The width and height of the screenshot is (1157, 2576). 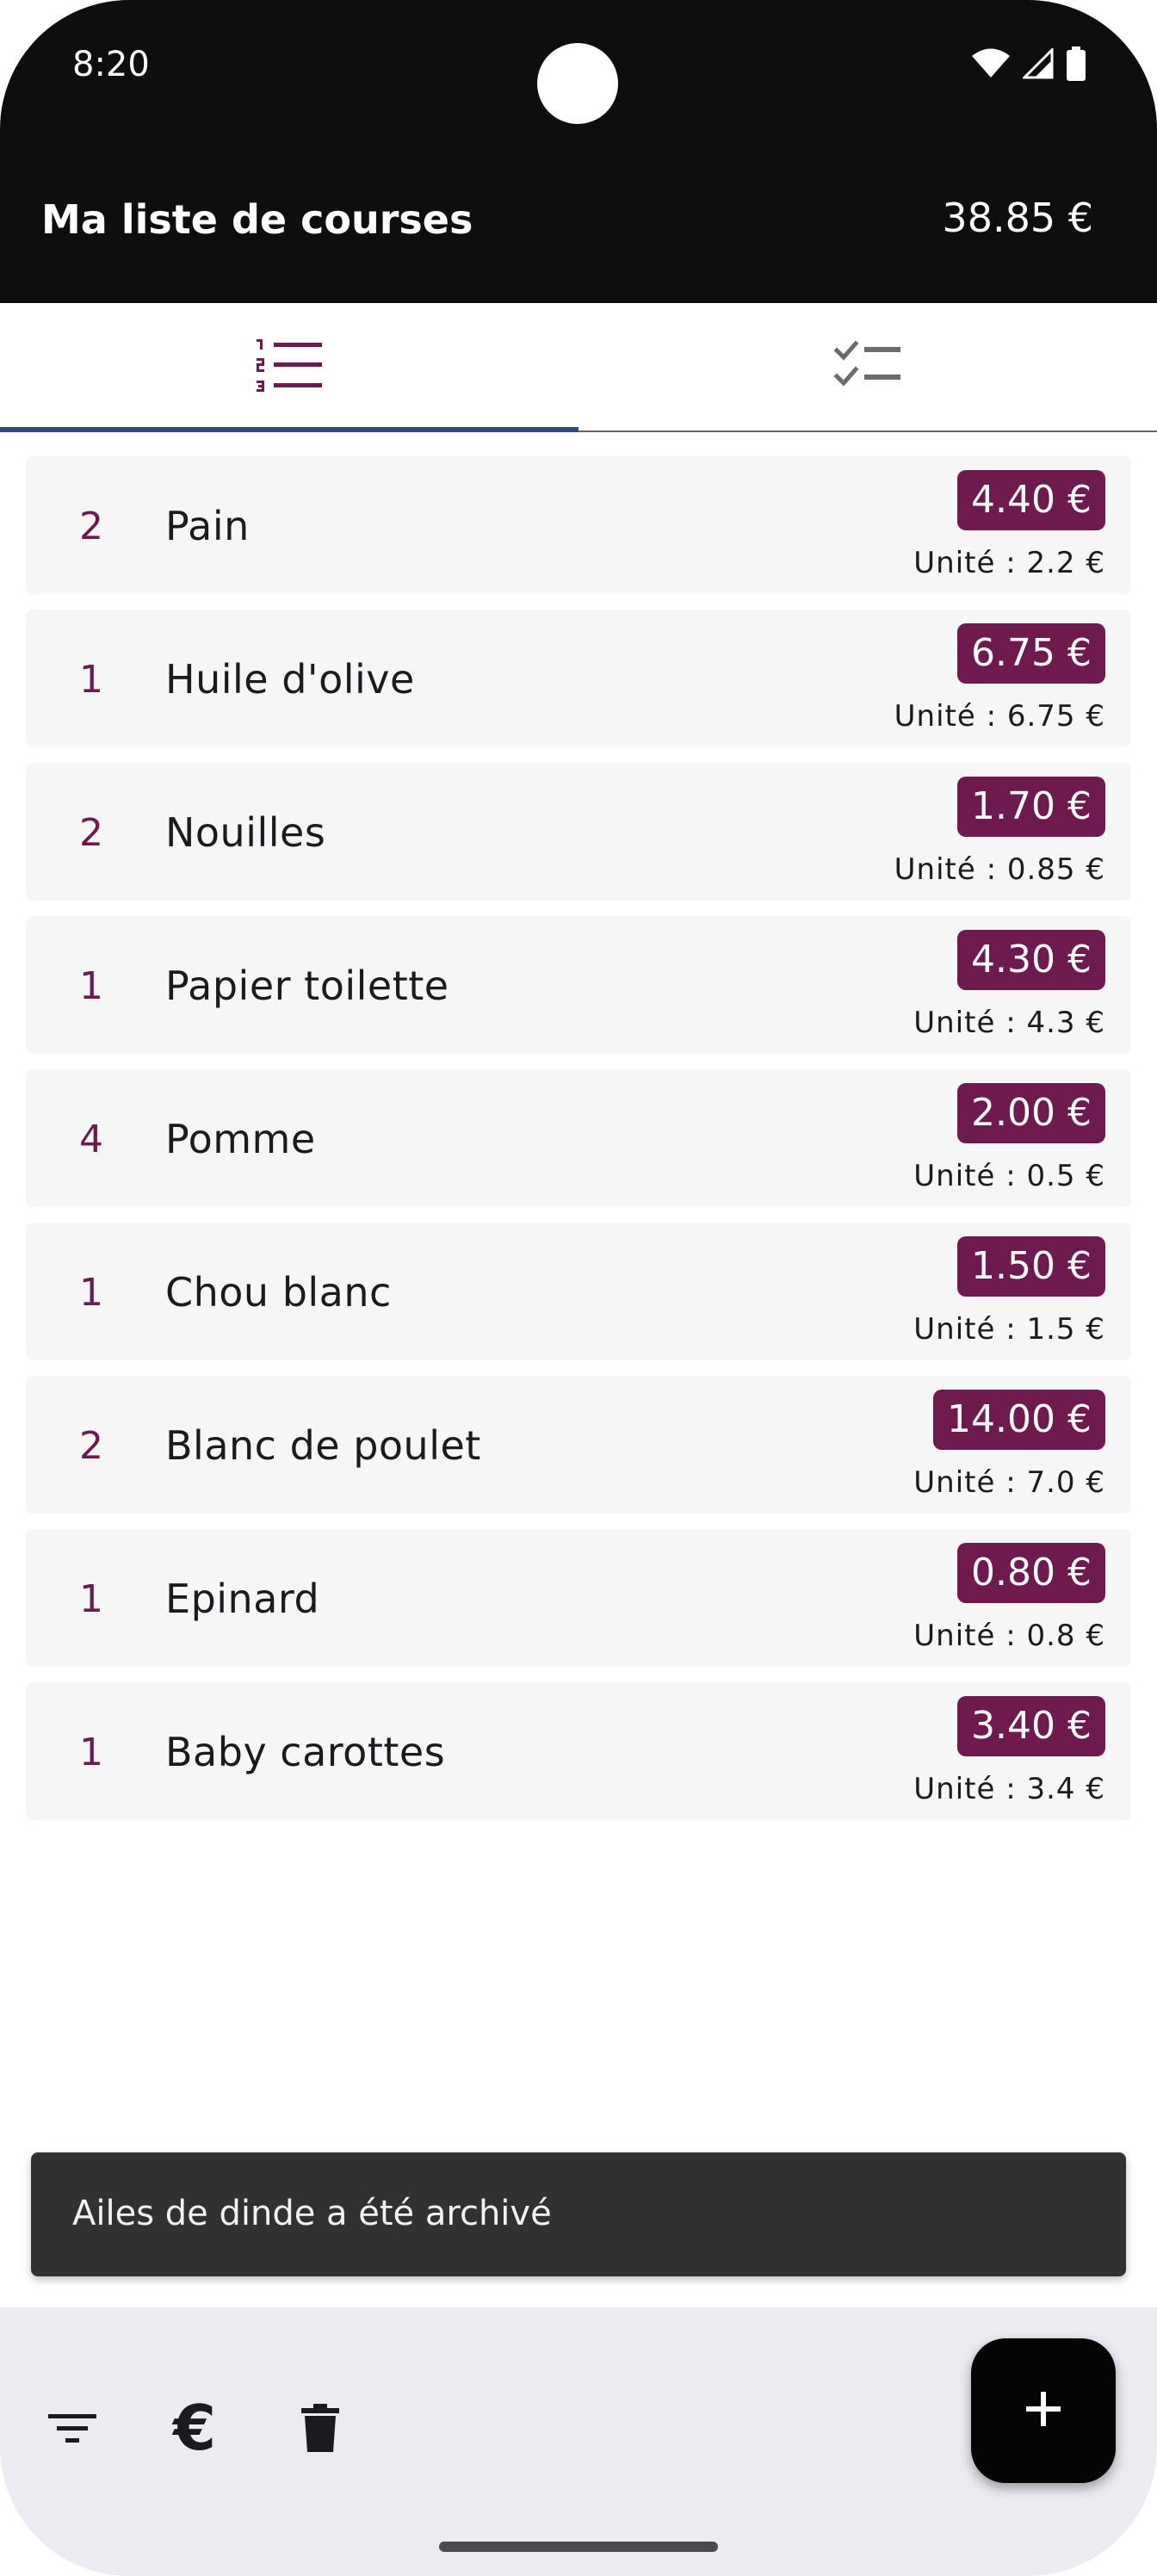 What do you see at coordinates (243, 1599) in the screenshot?
I see `item-name: Epinard` at bounding box center [243, 1599].